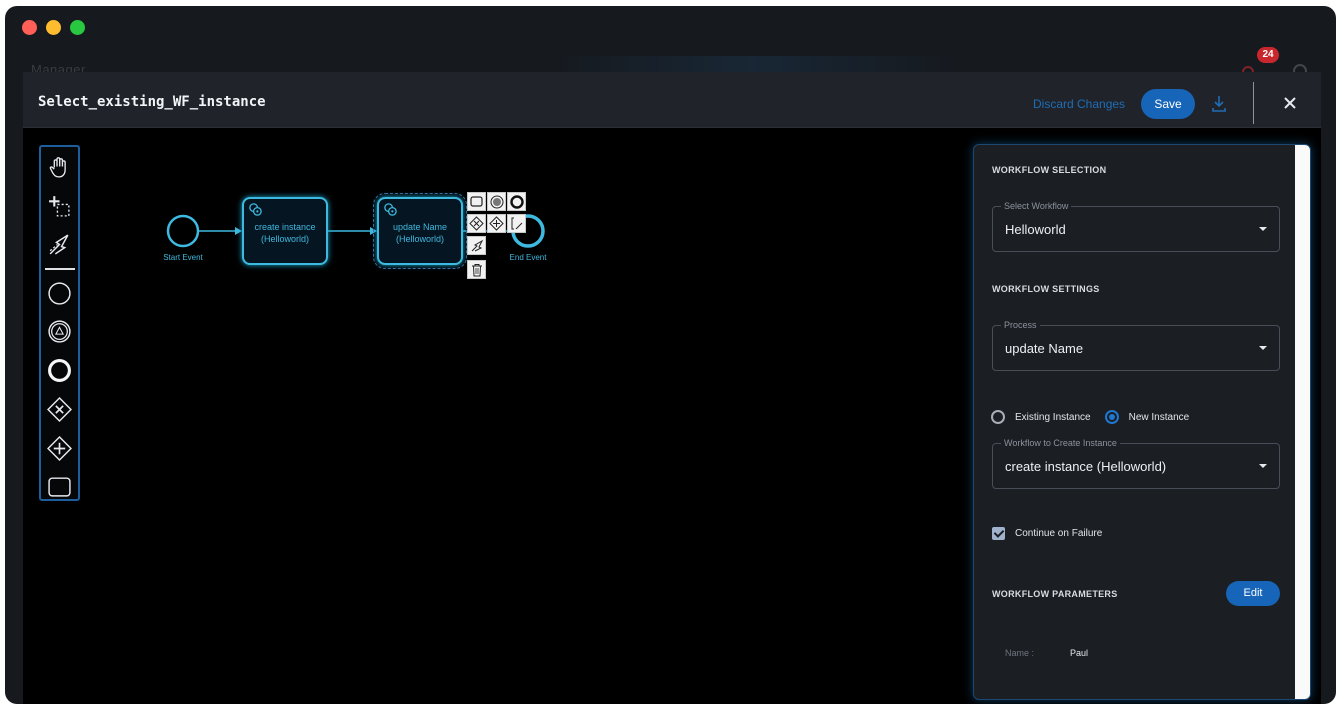 The height and width of the screenshot is (704, 1341). Describe the element at coordinates (1253, 103) in the screenshot. I see `header-divider` at that location.